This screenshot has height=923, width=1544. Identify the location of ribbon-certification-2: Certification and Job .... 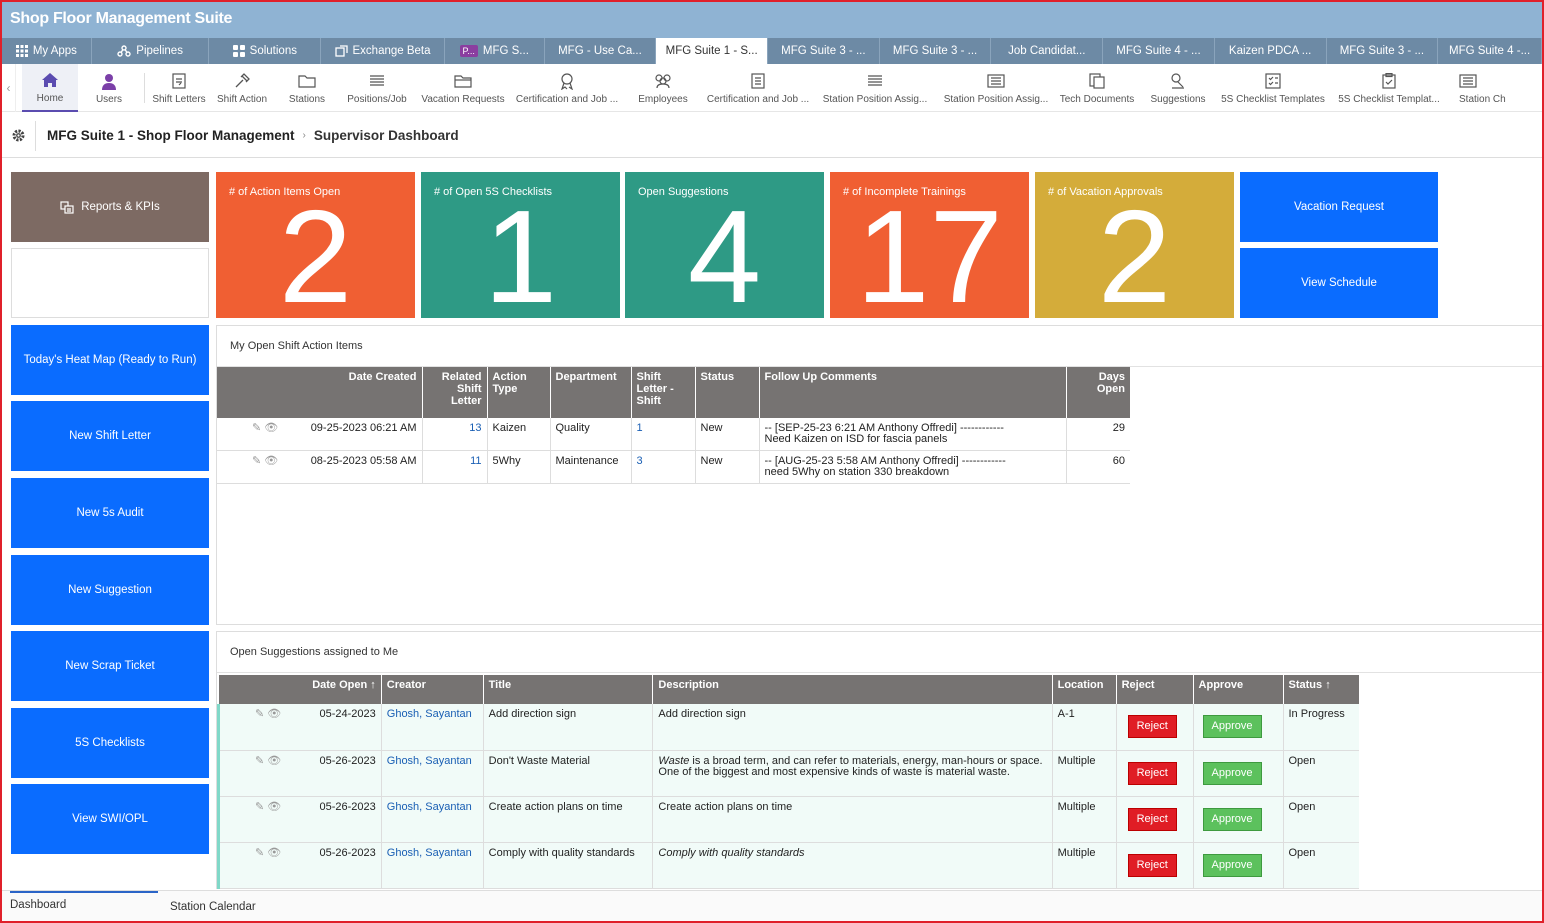
(758, 88).